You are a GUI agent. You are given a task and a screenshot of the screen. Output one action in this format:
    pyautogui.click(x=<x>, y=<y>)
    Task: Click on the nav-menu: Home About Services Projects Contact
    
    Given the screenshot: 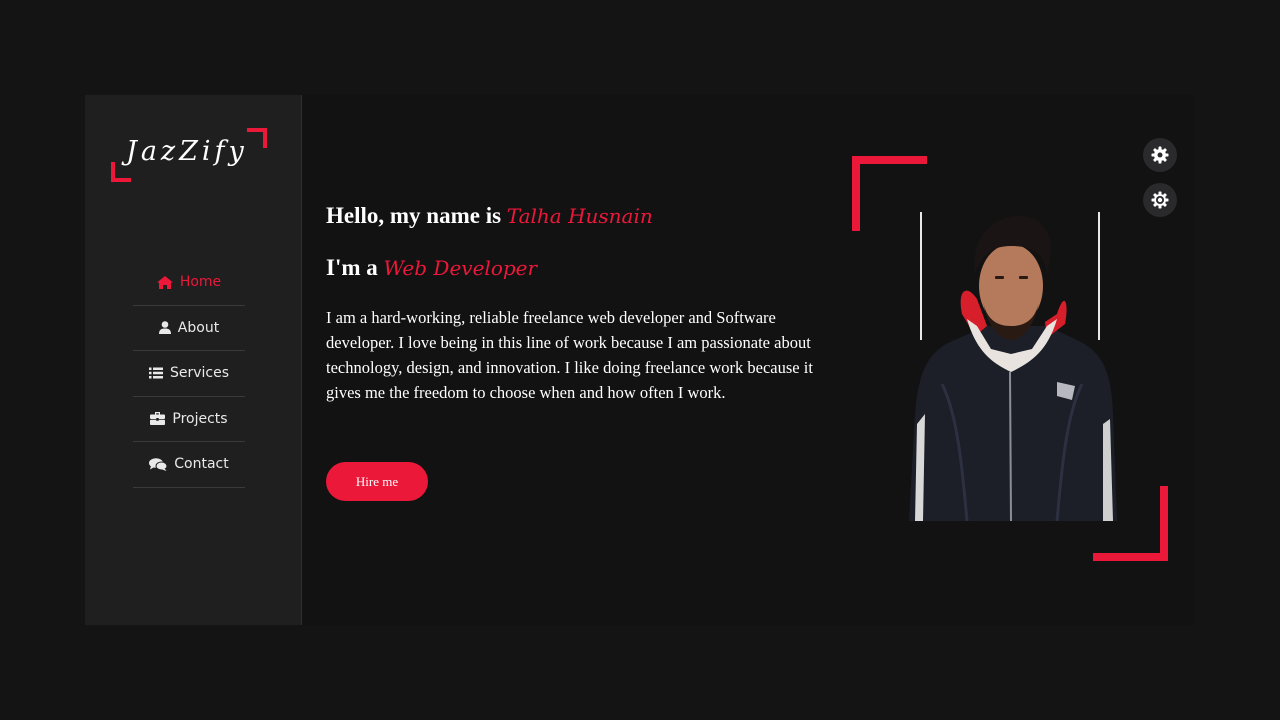 What is the action you would take?
    pyautogui.click(x=189, y=374)
    